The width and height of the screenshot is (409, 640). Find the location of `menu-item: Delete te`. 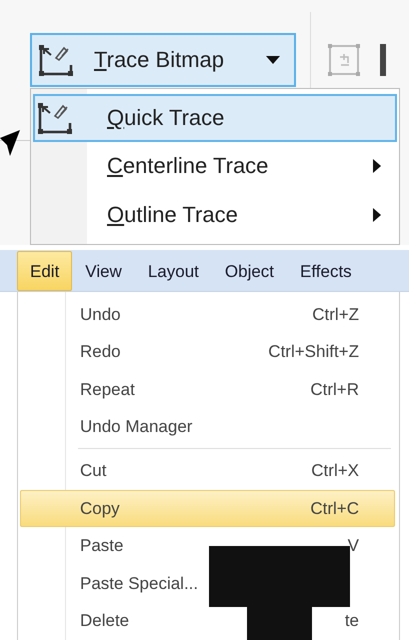

menu-item: Delete te is located at coordinates (207, 621).